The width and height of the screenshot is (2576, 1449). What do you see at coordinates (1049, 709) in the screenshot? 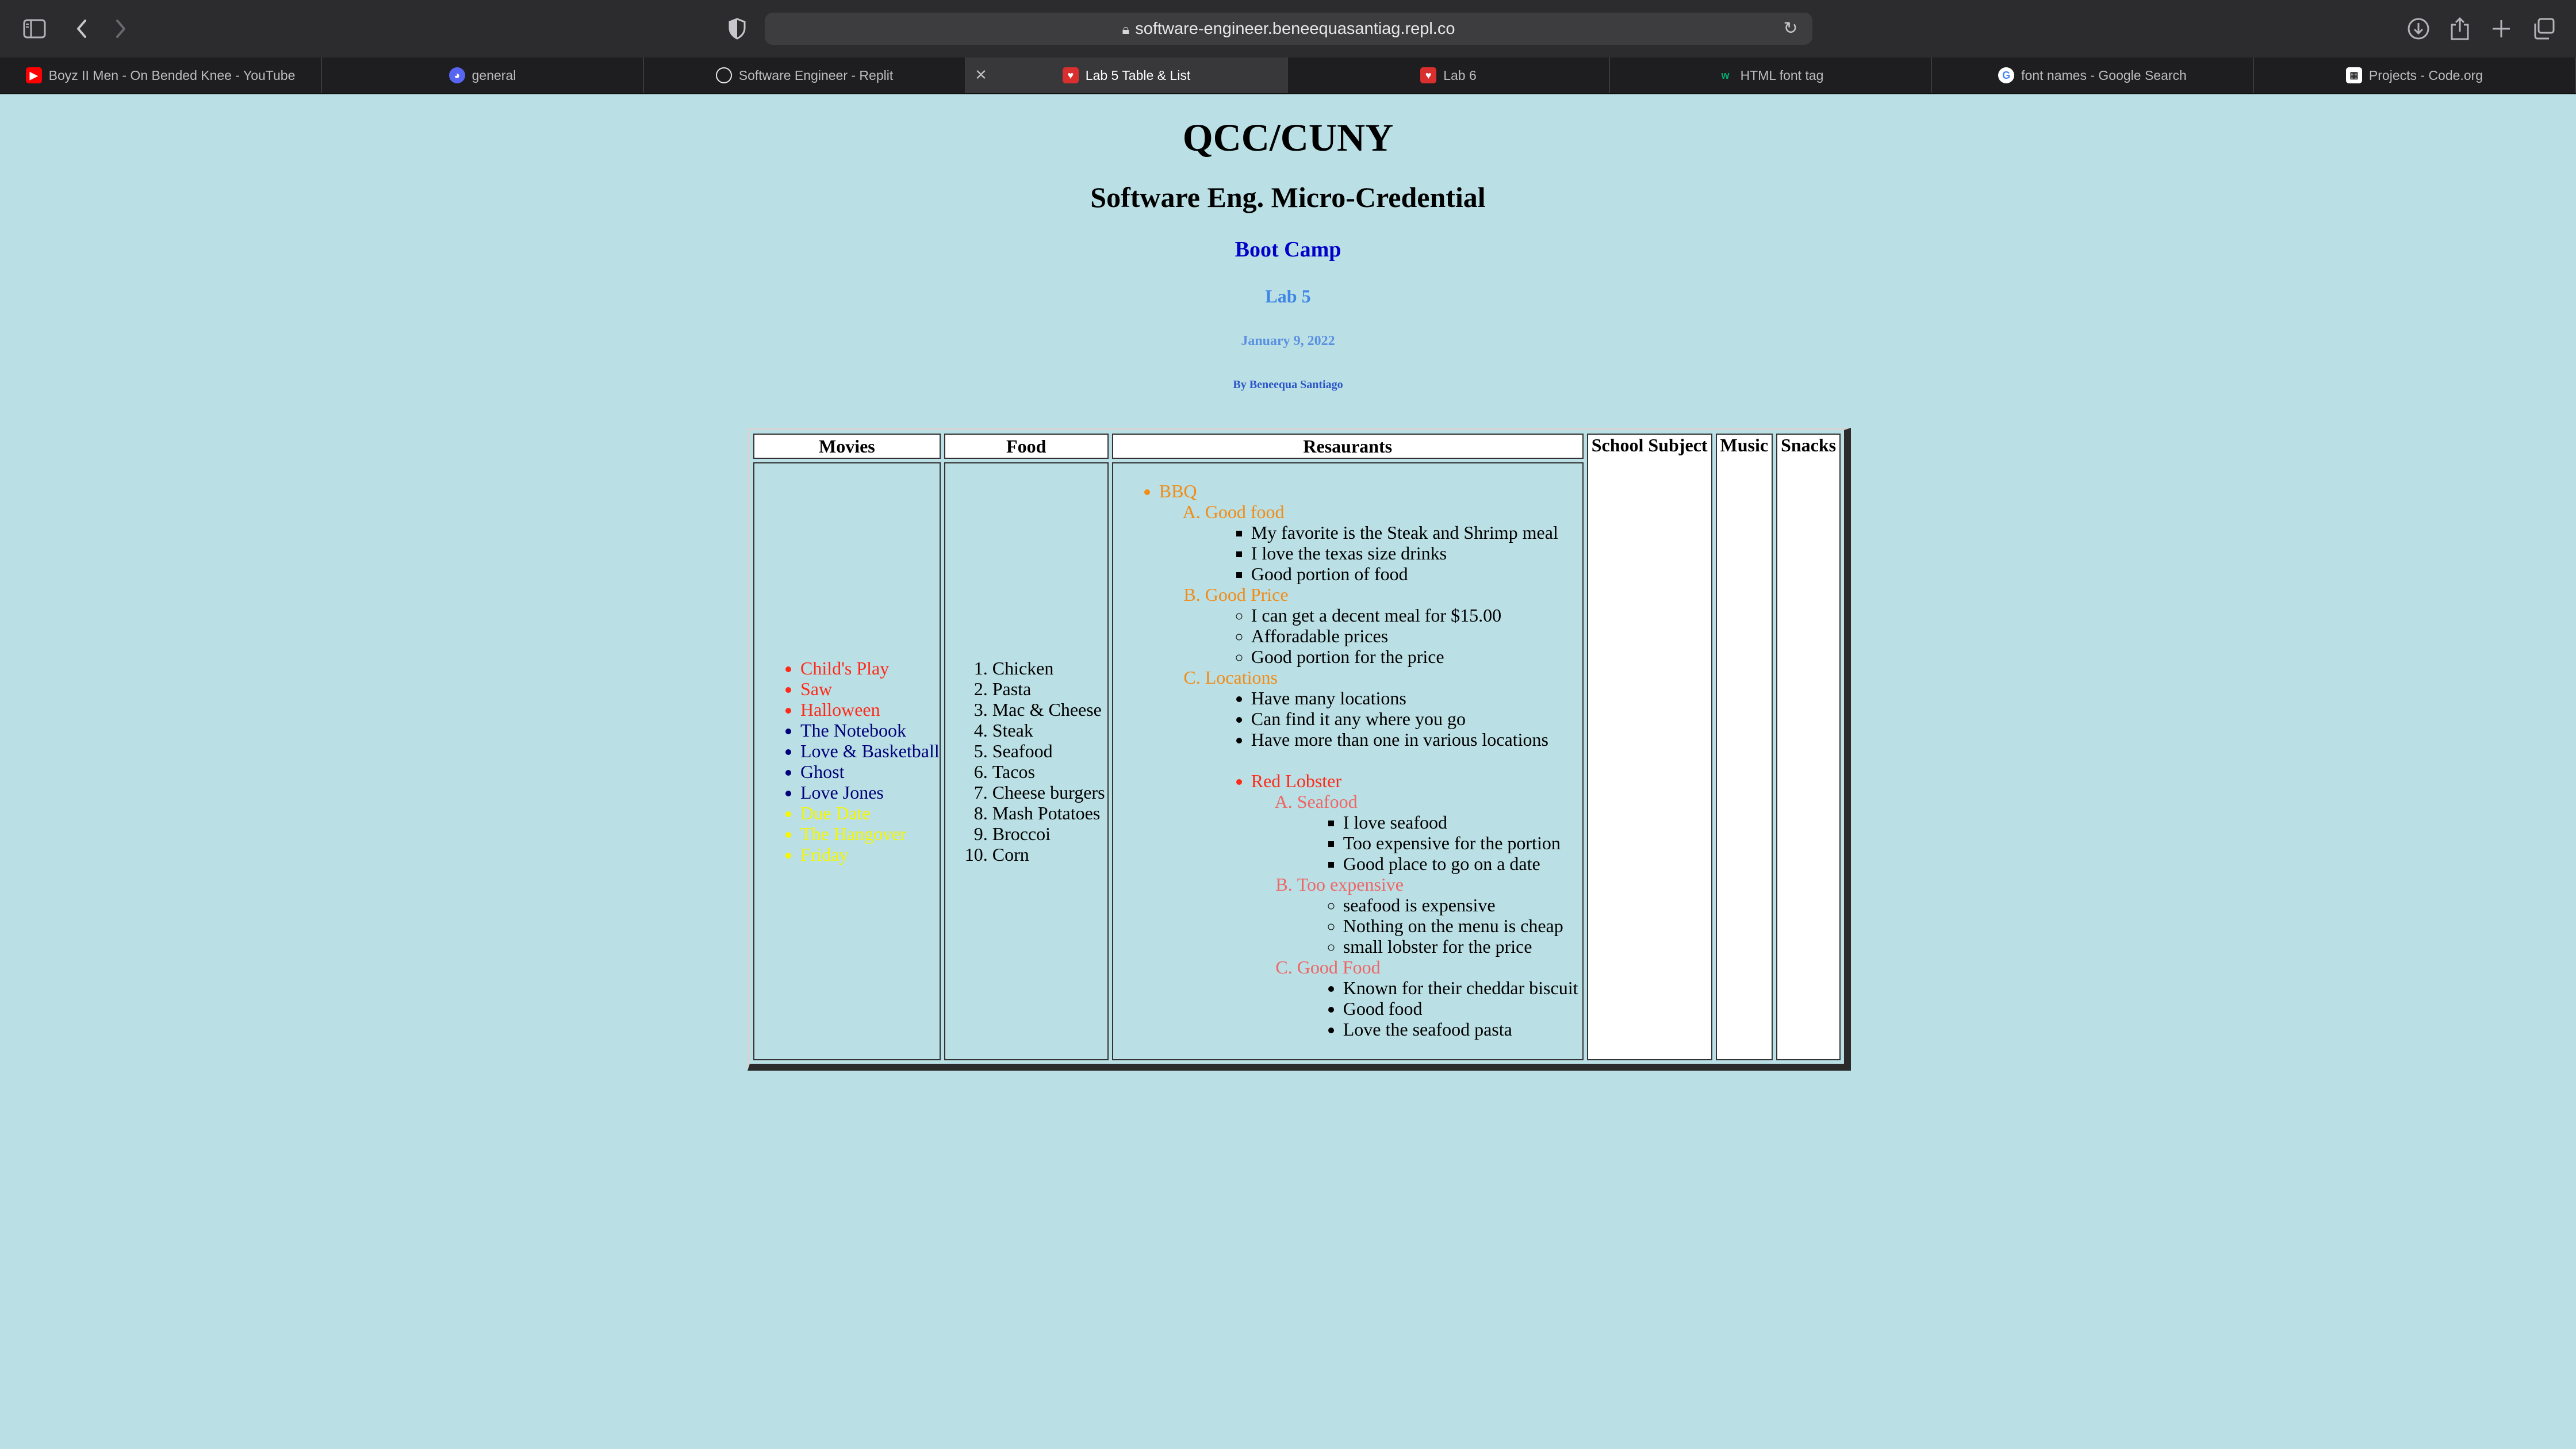
I see `list-item: Mac & Cheese` at bounding box center [1049, 709].